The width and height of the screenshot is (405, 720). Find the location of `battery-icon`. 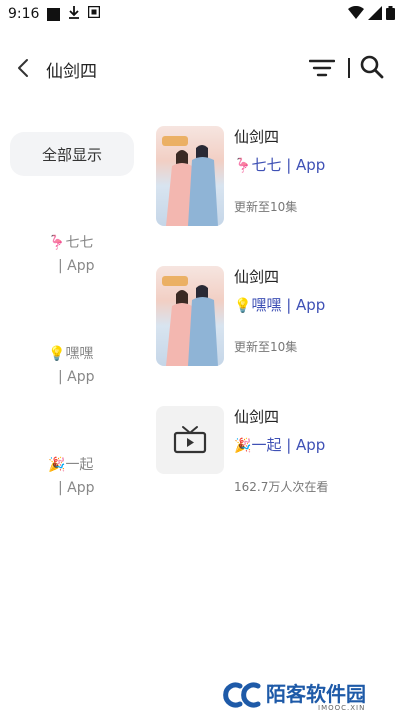

battery-icon is located at coordinates (390, 13).